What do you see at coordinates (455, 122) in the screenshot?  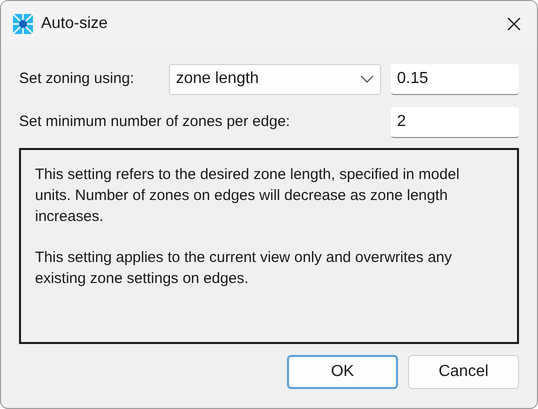 I see `minimum-zones-field: 2` at bounding box center [455, 122].